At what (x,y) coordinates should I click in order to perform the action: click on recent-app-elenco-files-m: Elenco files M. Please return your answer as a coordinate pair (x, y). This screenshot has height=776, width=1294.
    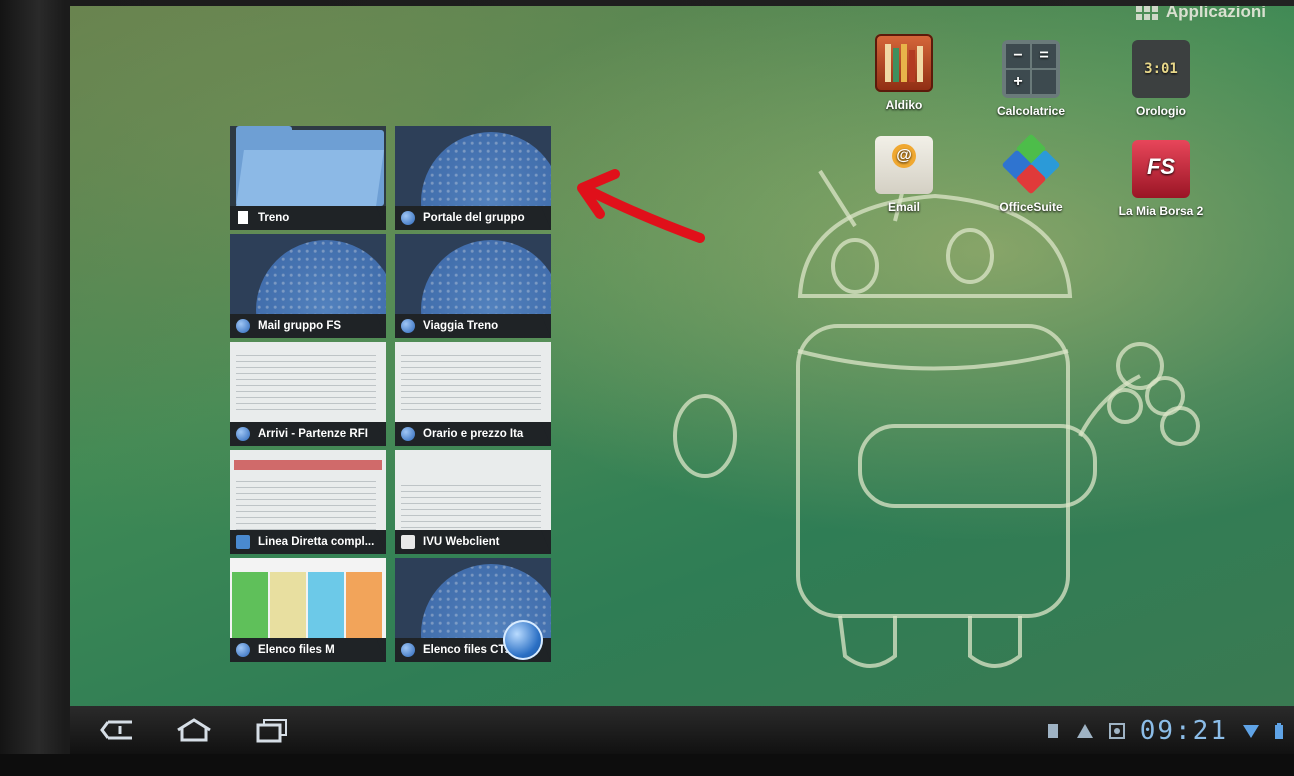
    Looking at the image, I should click on (308, 610).